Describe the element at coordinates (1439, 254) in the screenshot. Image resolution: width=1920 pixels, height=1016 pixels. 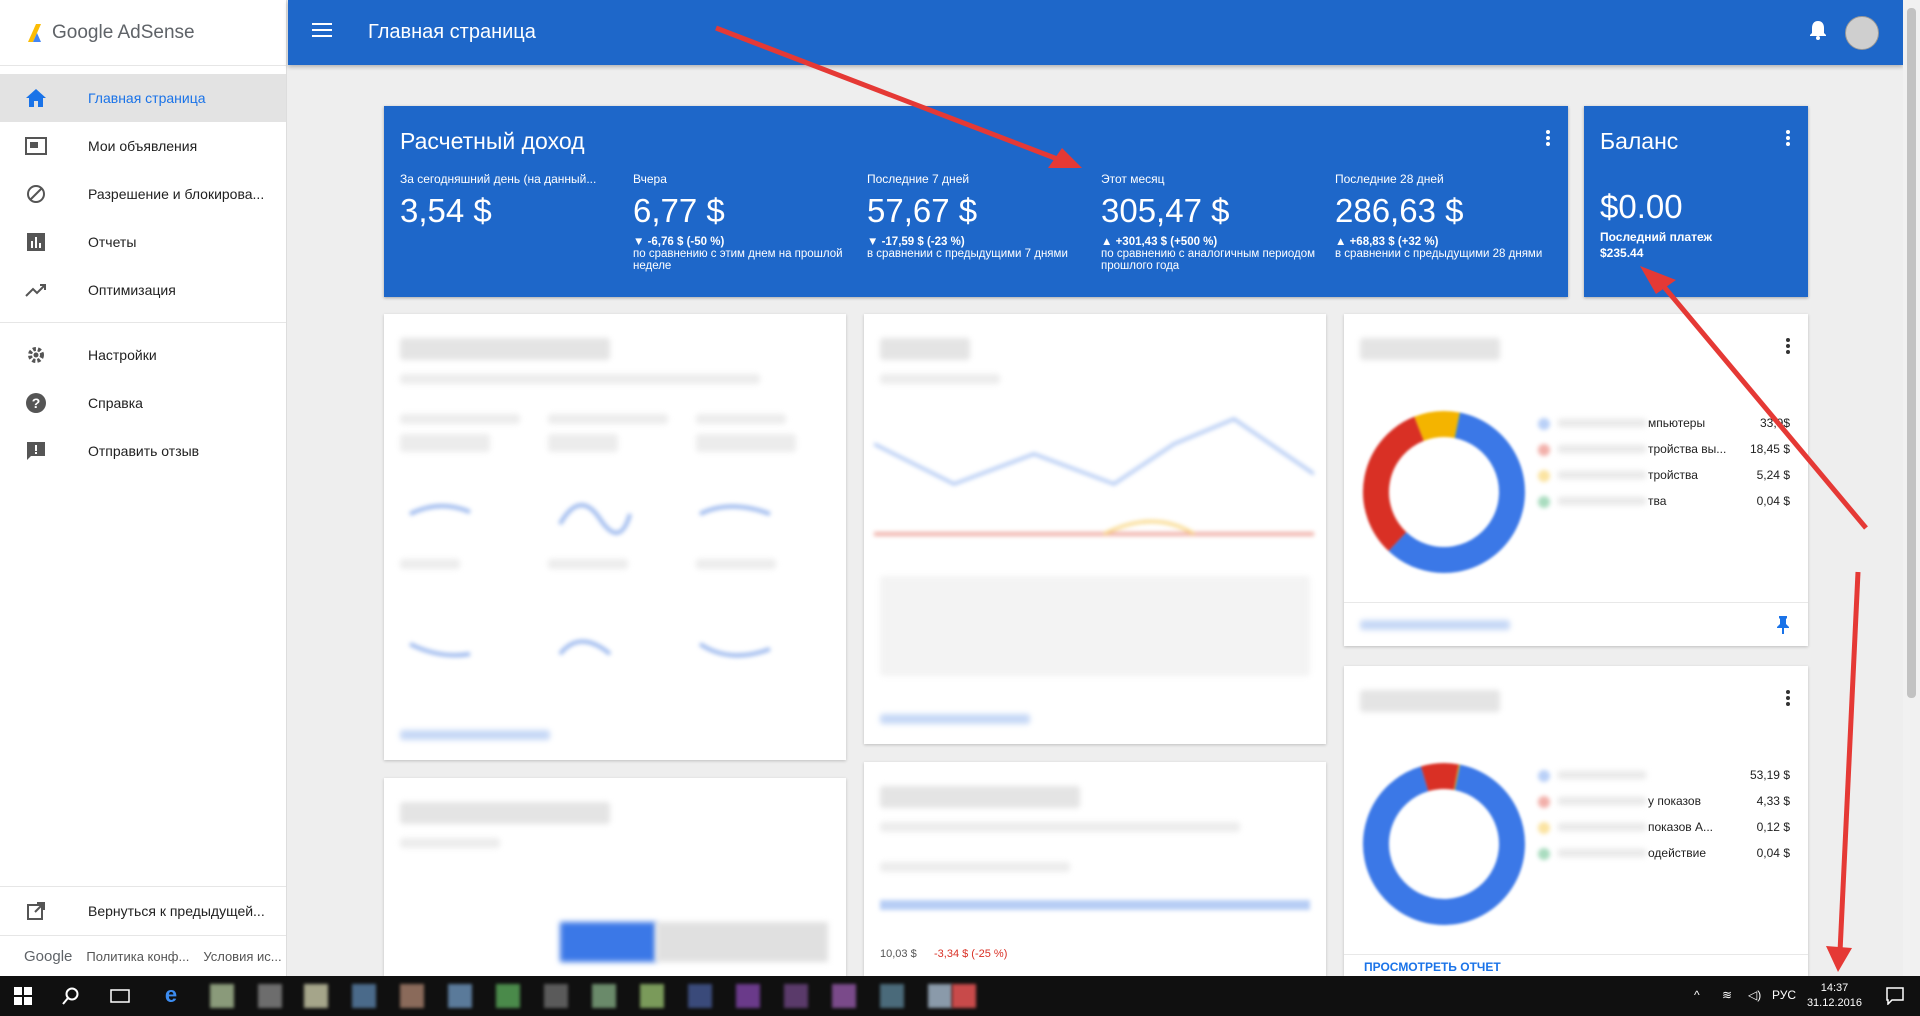
I see `stat-compare: в сравнении с предыдущими 28 днями` at that location.